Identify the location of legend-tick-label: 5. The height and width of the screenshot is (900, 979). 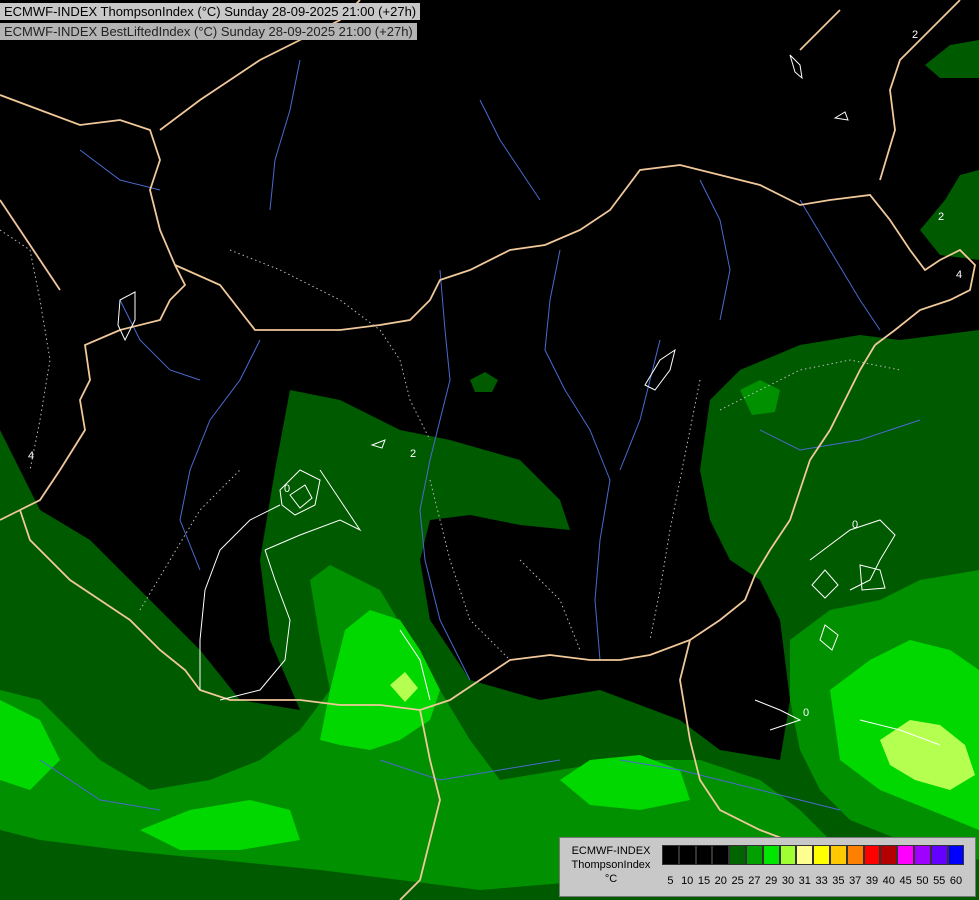
(670, 881).